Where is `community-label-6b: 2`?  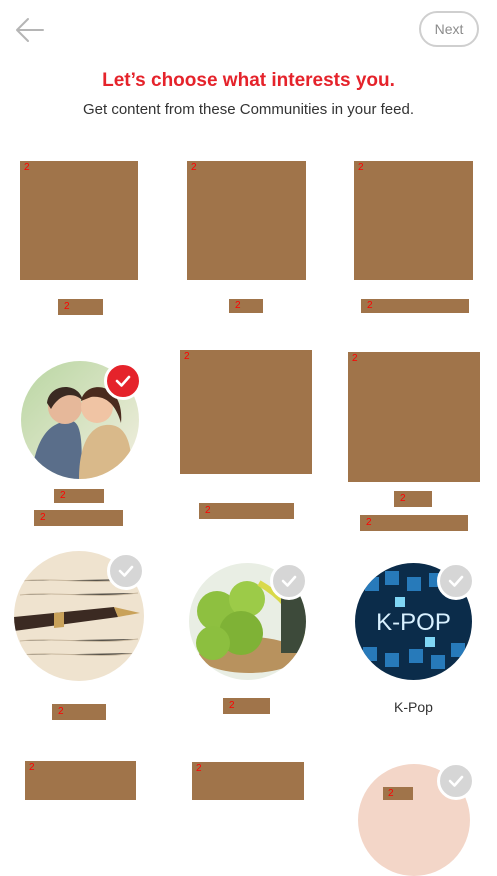
community-label-6b: 2 is located at coordinates (414, 523).